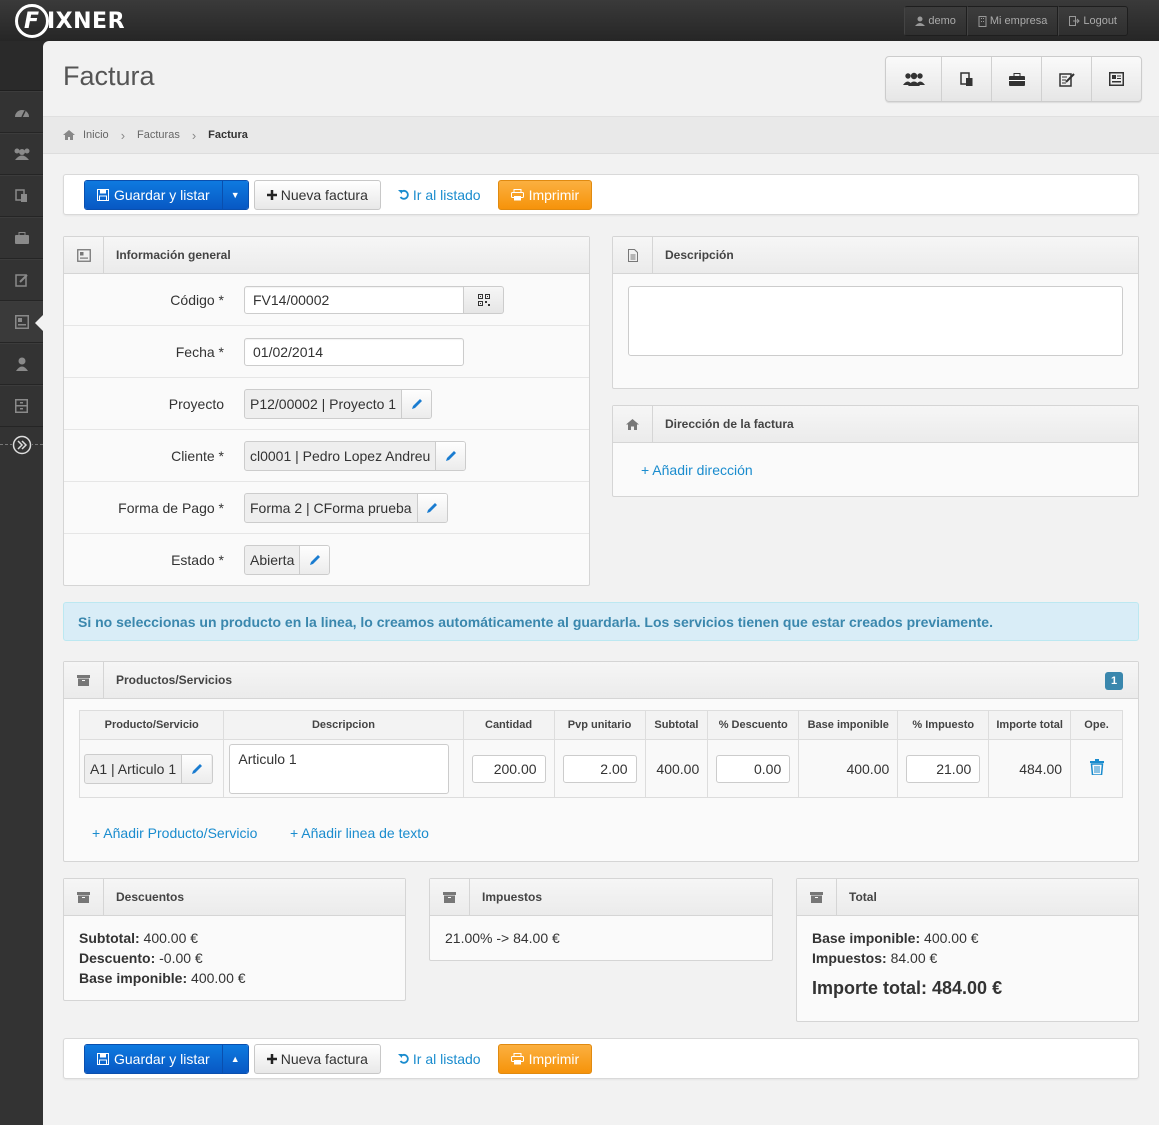  Describe the element at coordinates (21, 364) in the screenshot. I see `sidebar-item-users` at that location.